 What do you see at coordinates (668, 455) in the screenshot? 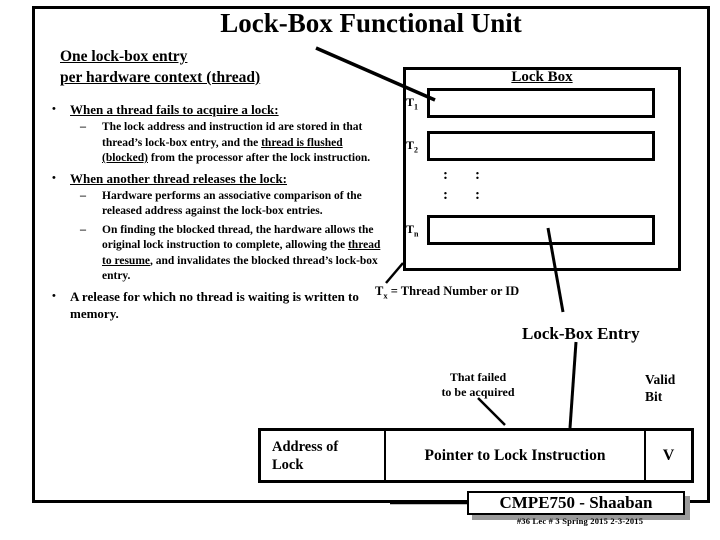
I see `entry-cell-valid: V` at bounding box center [668, 455].